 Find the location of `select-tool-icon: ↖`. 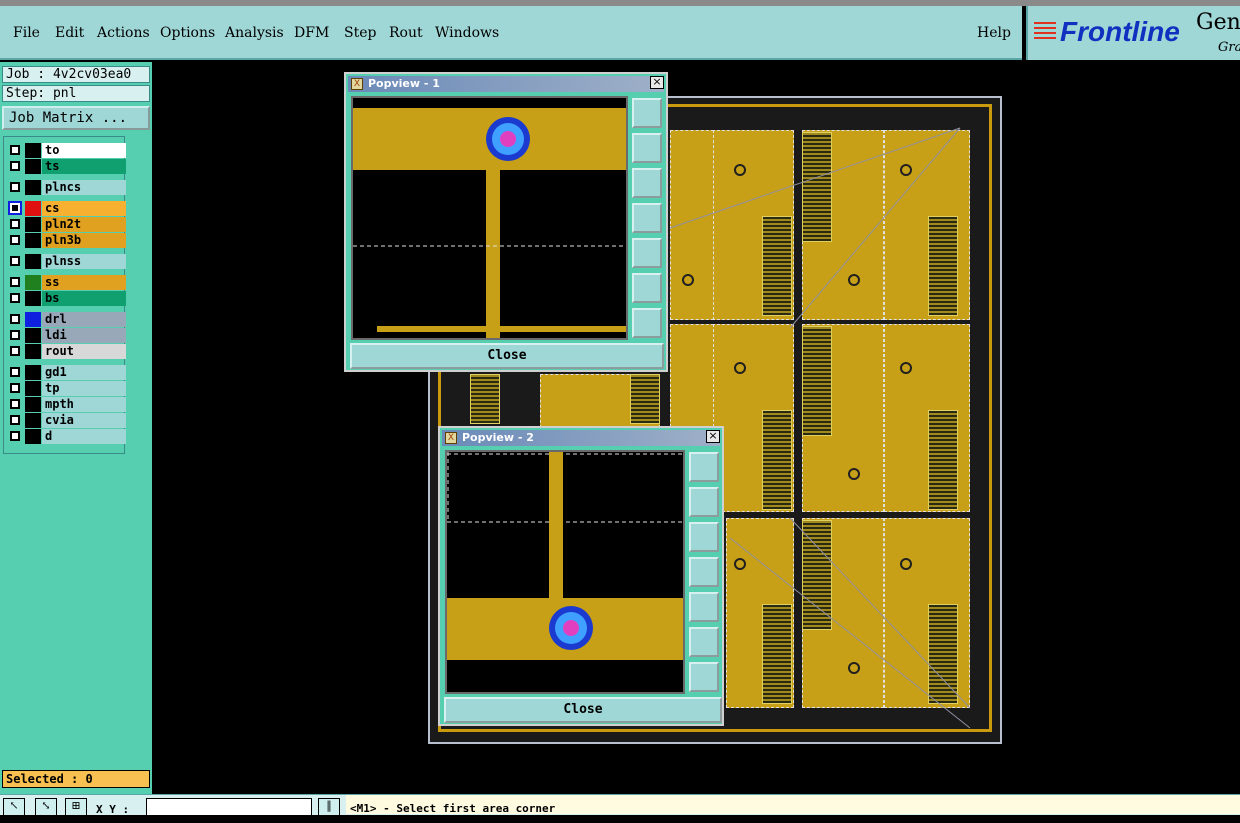

select-tool-icon: ↖ is located at coordinates (14, 807).